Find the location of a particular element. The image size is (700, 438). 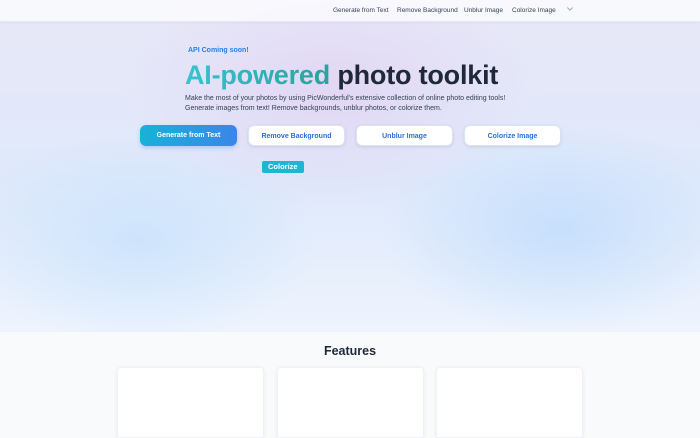

nav-link-remove-background: Remove Background is located at coordinates (427, 10).